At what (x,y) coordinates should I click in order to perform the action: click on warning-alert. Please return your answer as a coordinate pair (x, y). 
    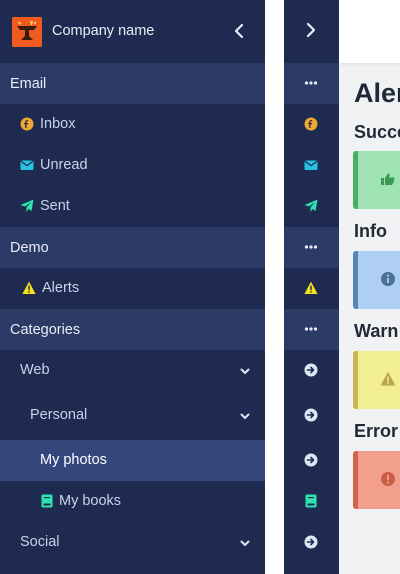
    Looking at the image, I should click on (376, 380).